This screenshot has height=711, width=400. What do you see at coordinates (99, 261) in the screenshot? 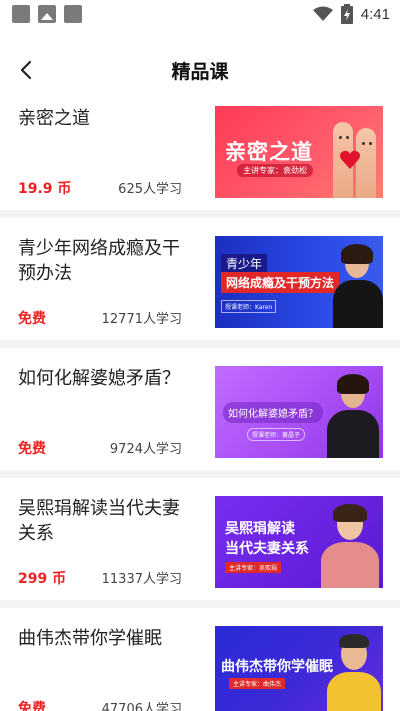
I see `course-title: 青少年网络成瘾及干预办法` at bounding box center [99, 261].